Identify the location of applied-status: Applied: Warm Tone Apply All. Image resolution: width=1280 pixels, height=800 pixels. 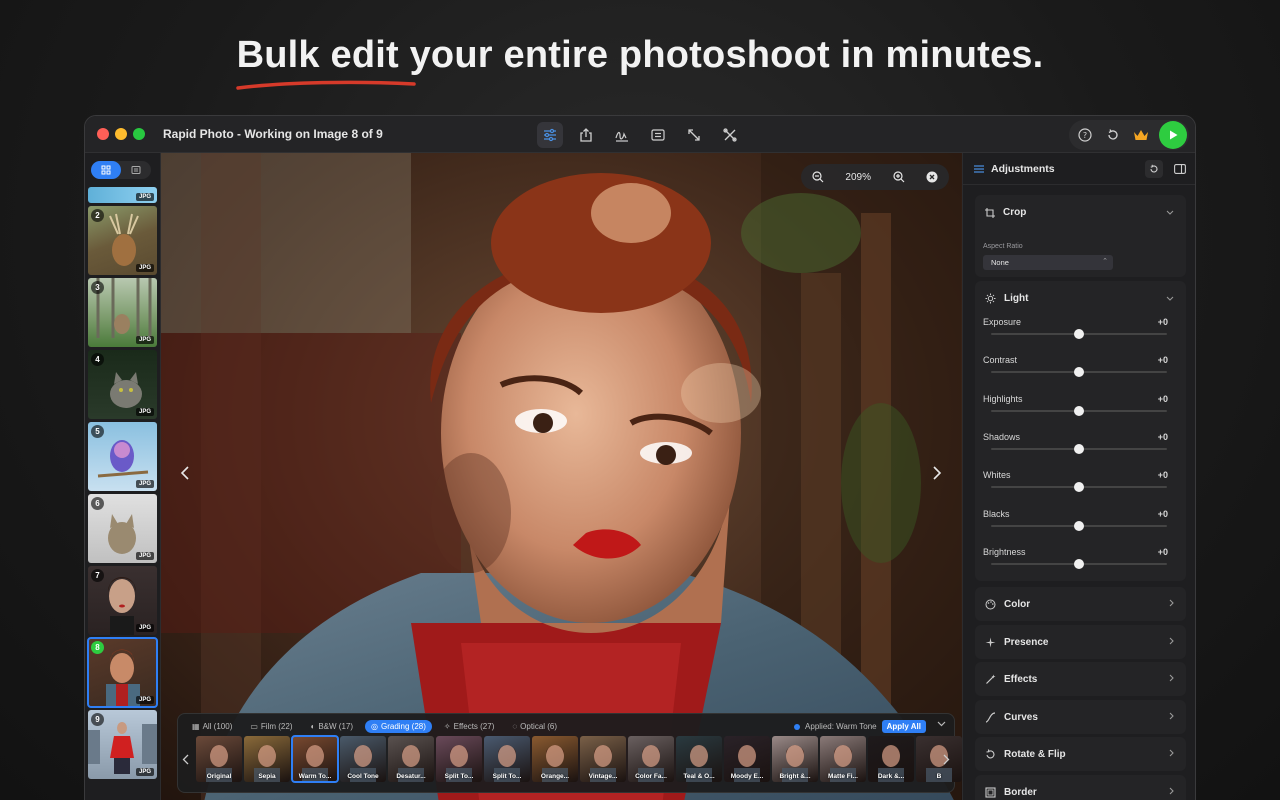
(860, 726).